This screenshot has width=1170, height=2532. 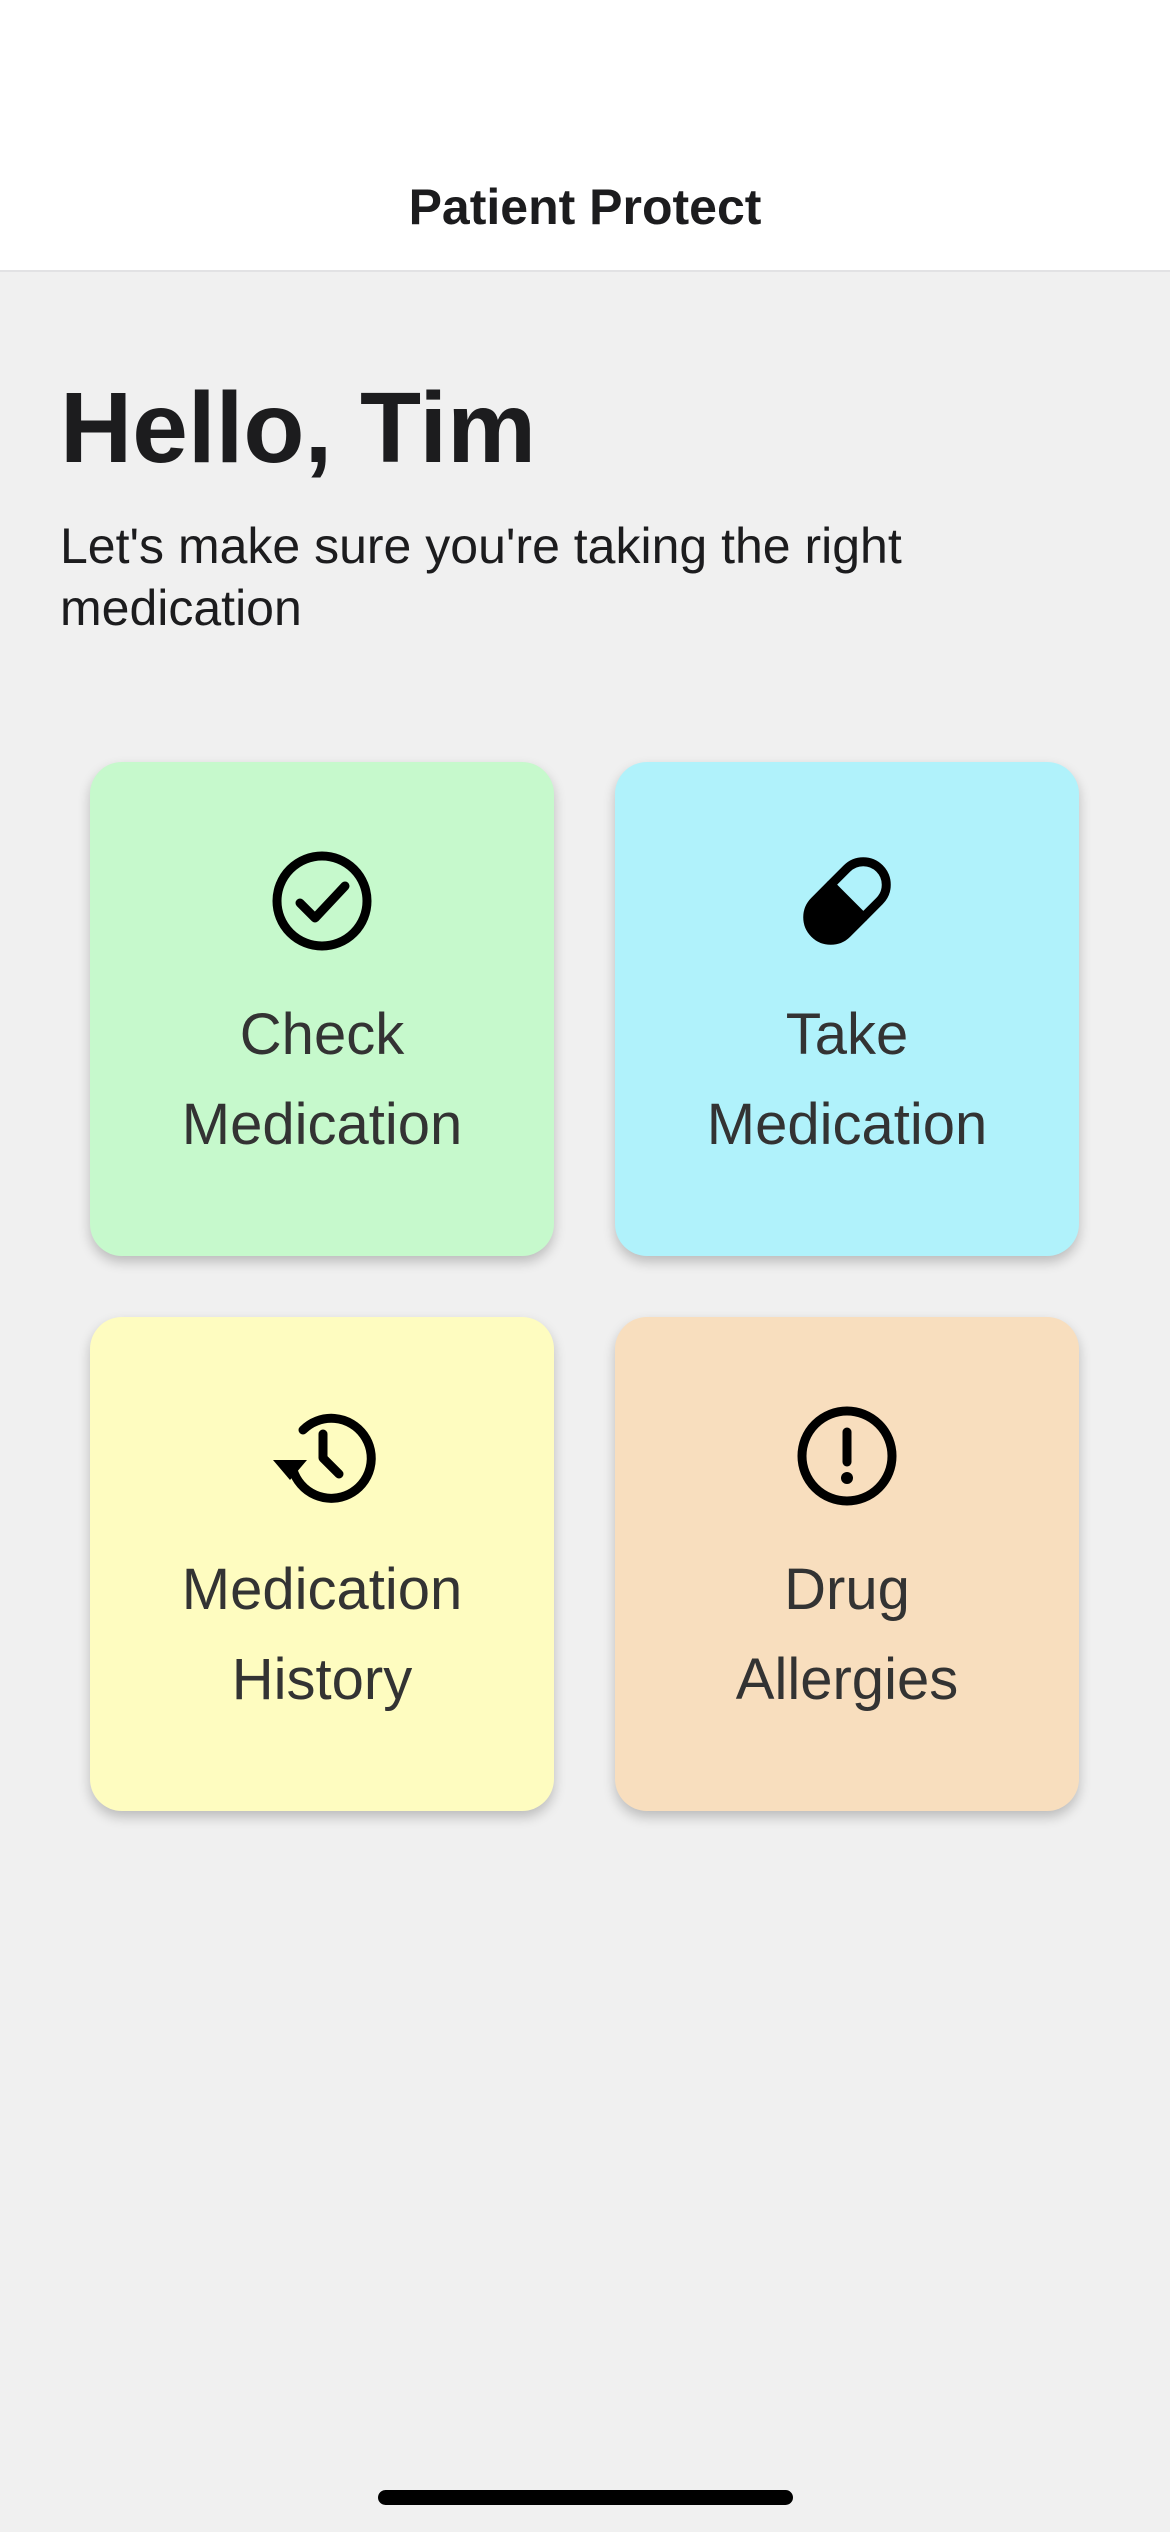 I want to click on medication-history-label: Medication History, so click(x=322, y=1635).